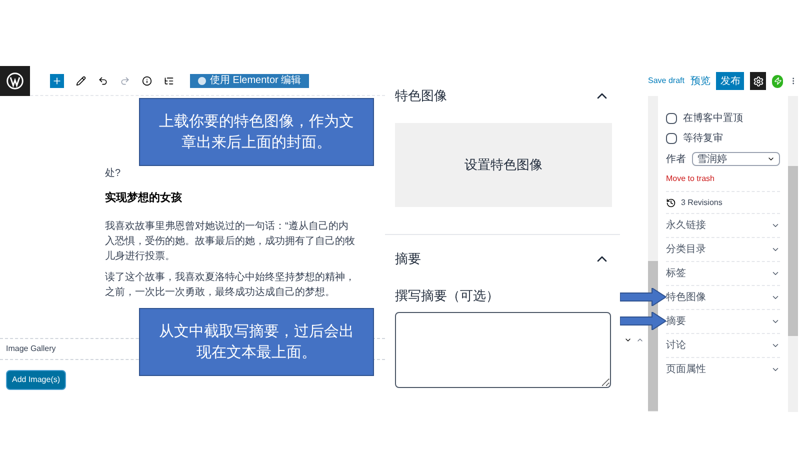 The height and width of the screenshot is (450, 800). I want to click on paragraph-line: 读了这个故事，我喜欢夏洛特心中始终坚持梦想的精神，, so click(230, 277).